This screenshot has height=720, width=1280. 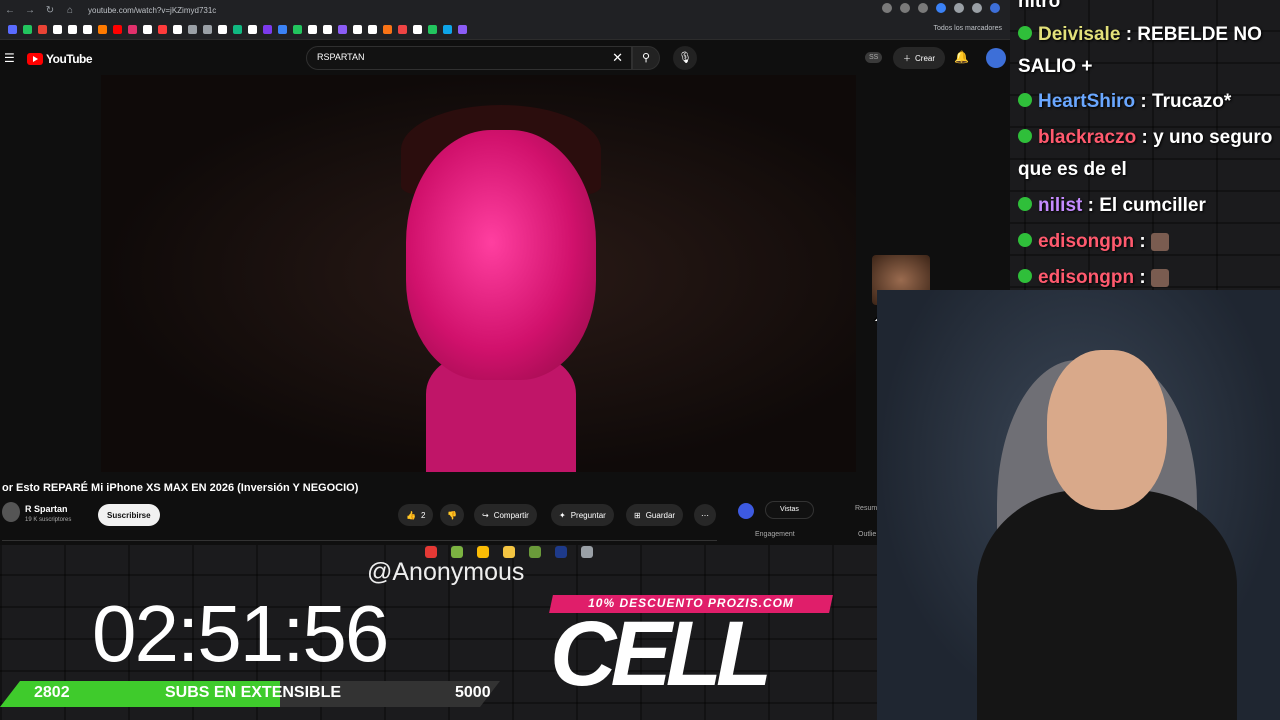 I want to click on puzzle-icon, so click(x=959, y=8).